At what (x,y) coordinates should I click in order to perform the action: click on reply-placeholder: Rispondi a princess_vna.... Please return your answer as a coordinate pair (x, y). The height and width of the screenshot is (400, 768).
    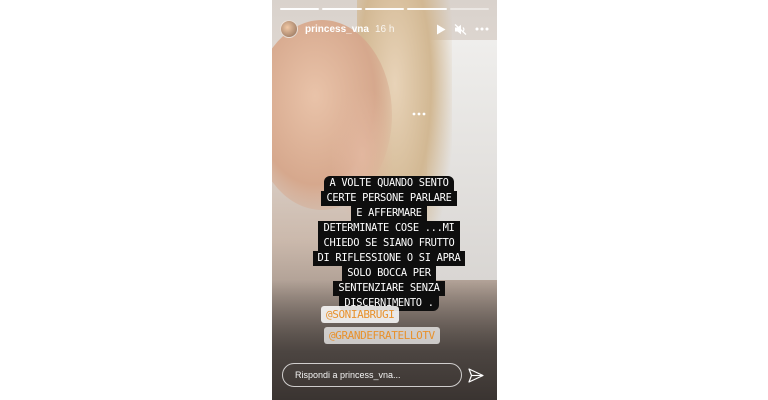
    Looking at the image, I should click on (348, 375).